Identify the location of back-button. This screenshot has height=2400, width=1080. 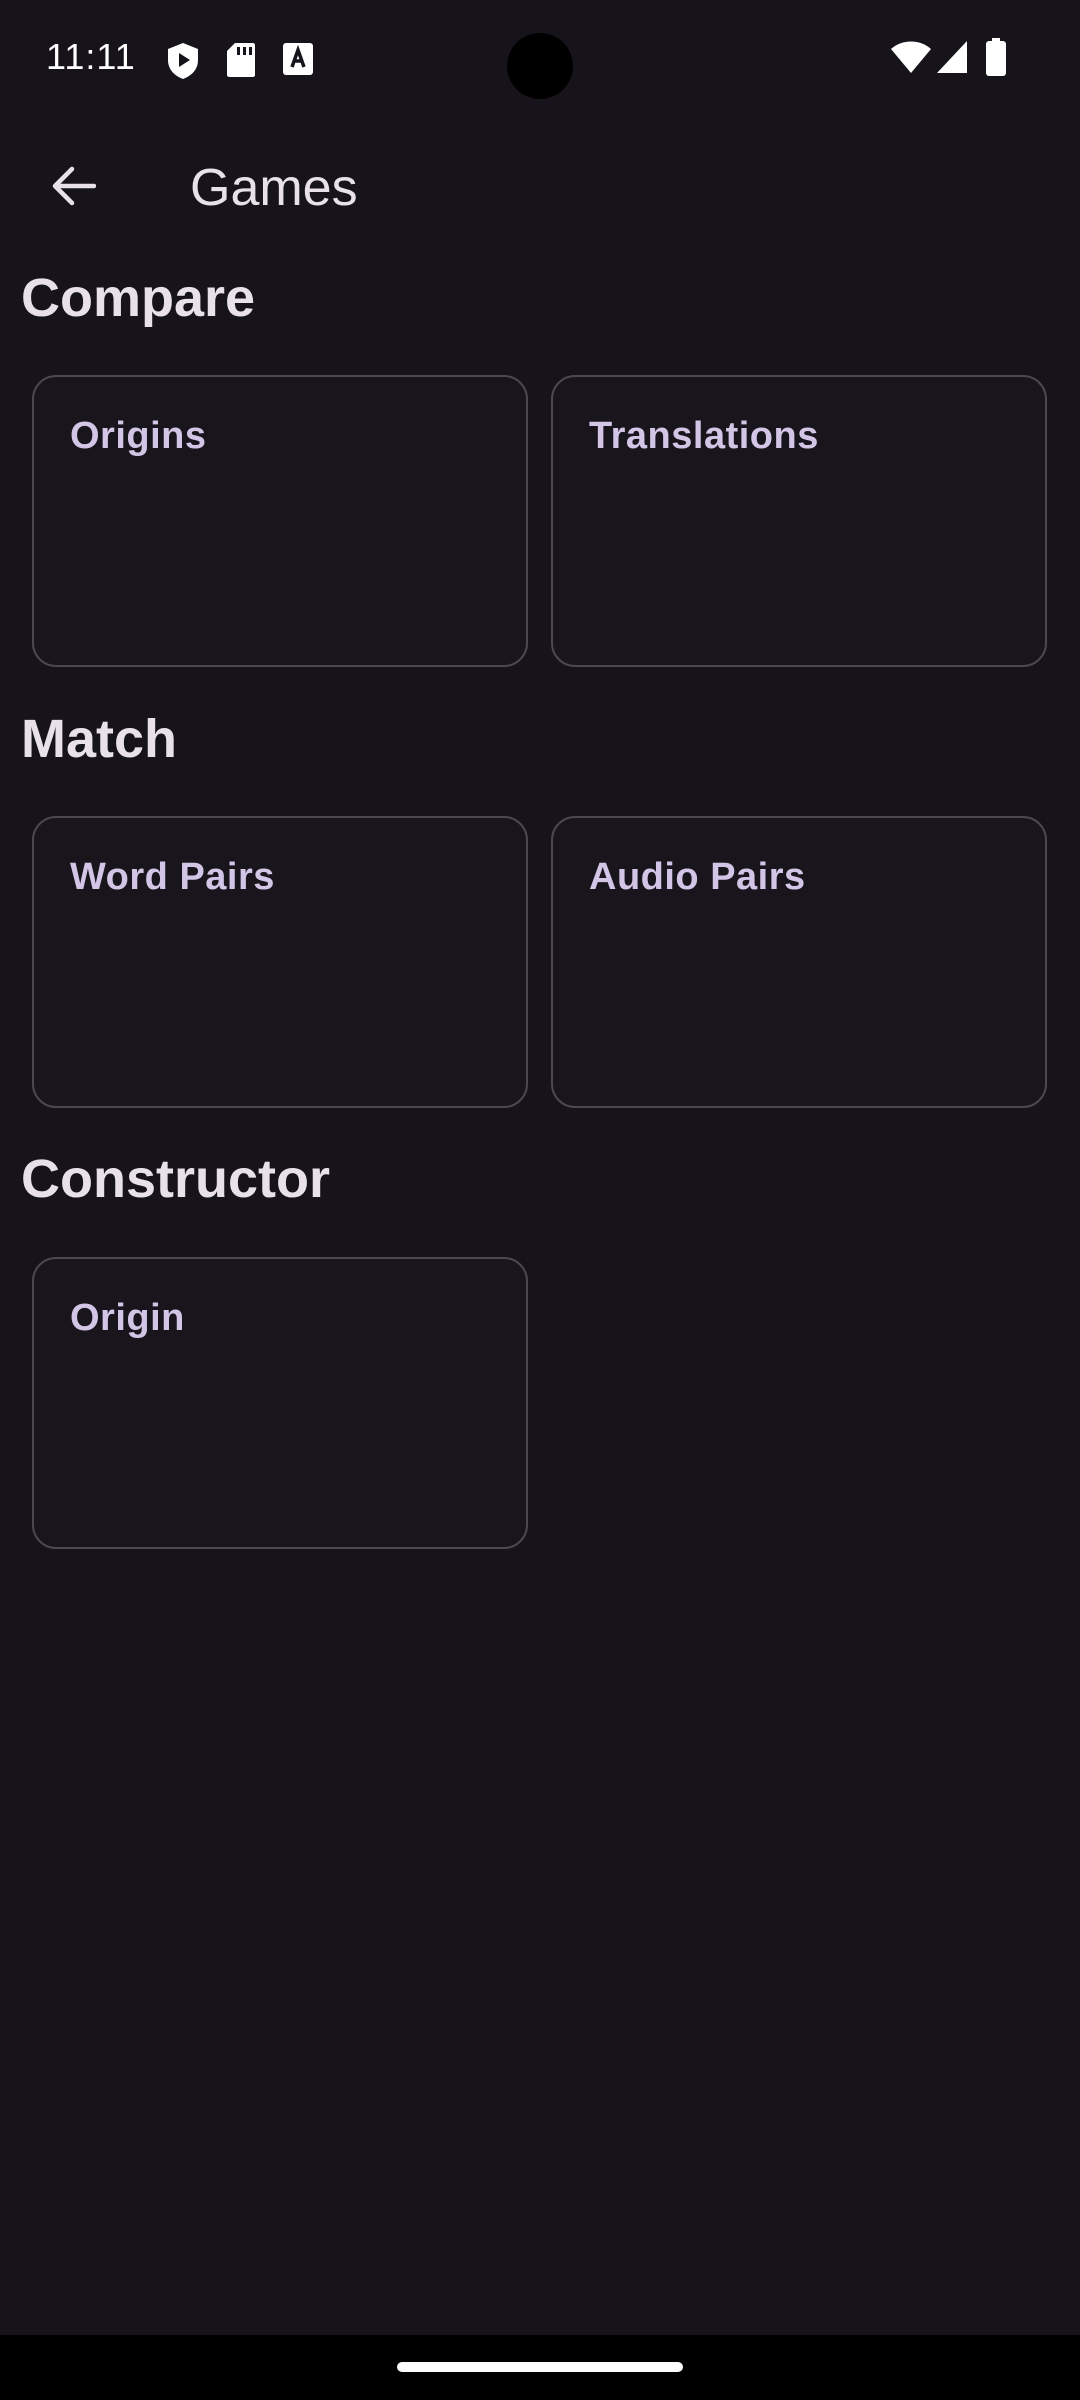
(74, 188).